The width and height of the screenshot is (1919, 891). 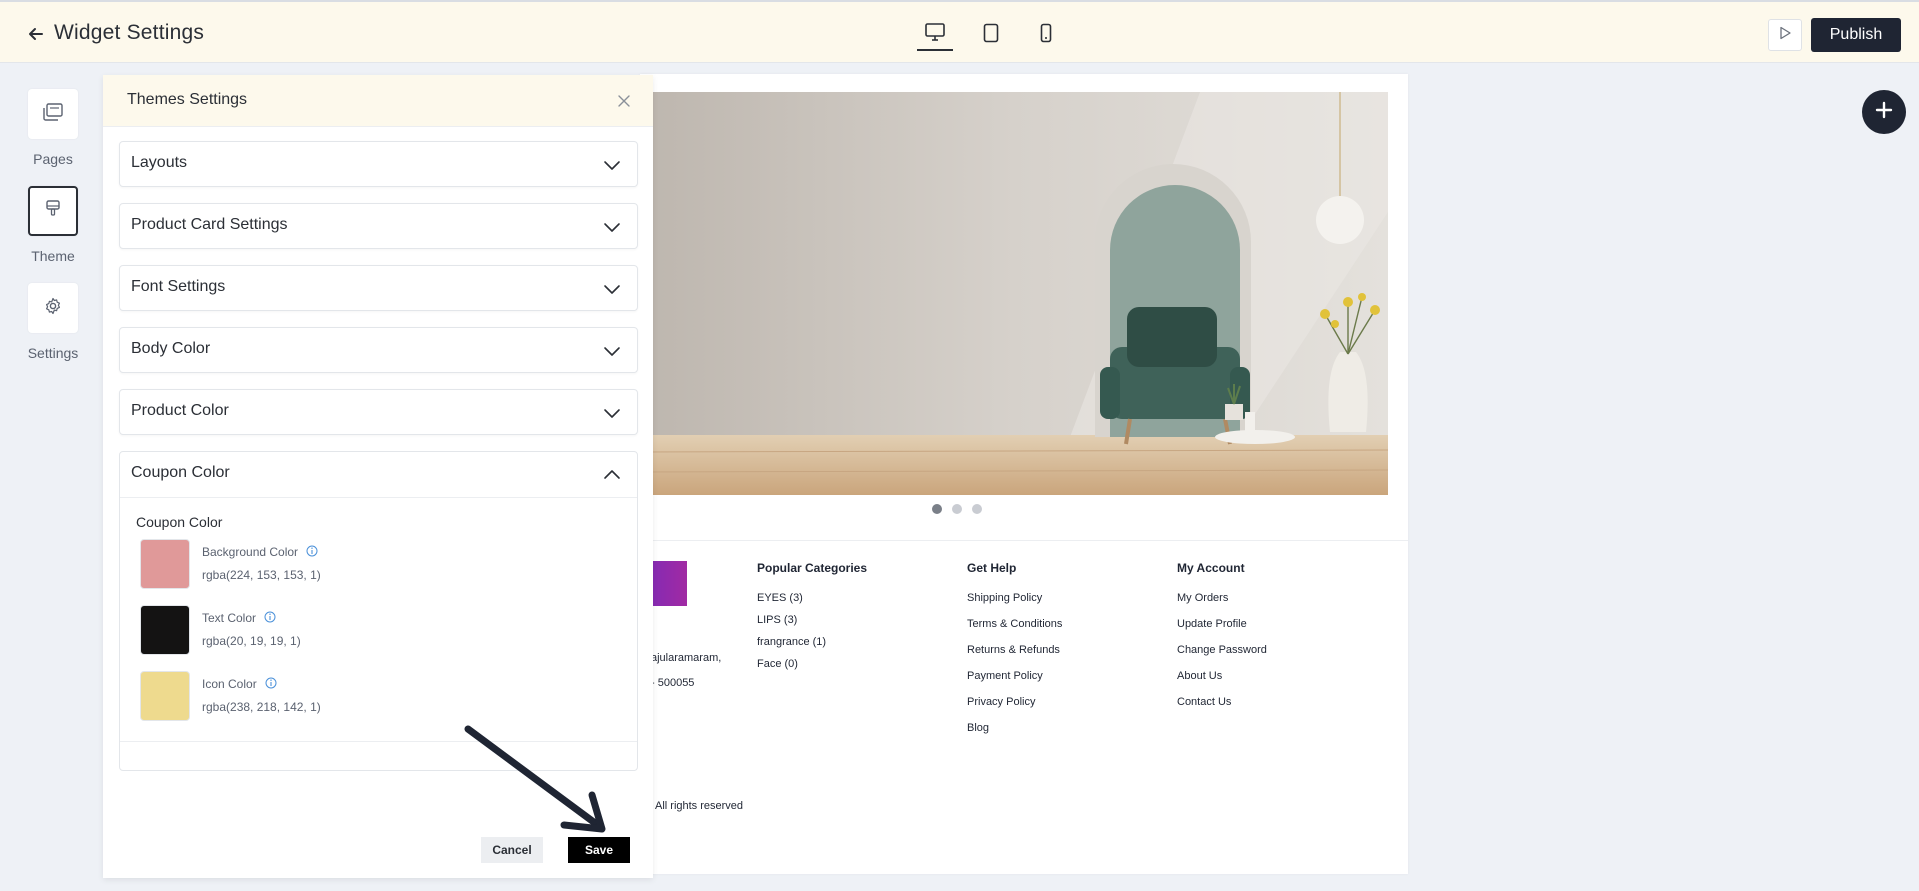 What do you see at coordinates (812, 568) in the screenshot?
I see `footer-heading: Popular Categories` at bounding box center [812, 568].